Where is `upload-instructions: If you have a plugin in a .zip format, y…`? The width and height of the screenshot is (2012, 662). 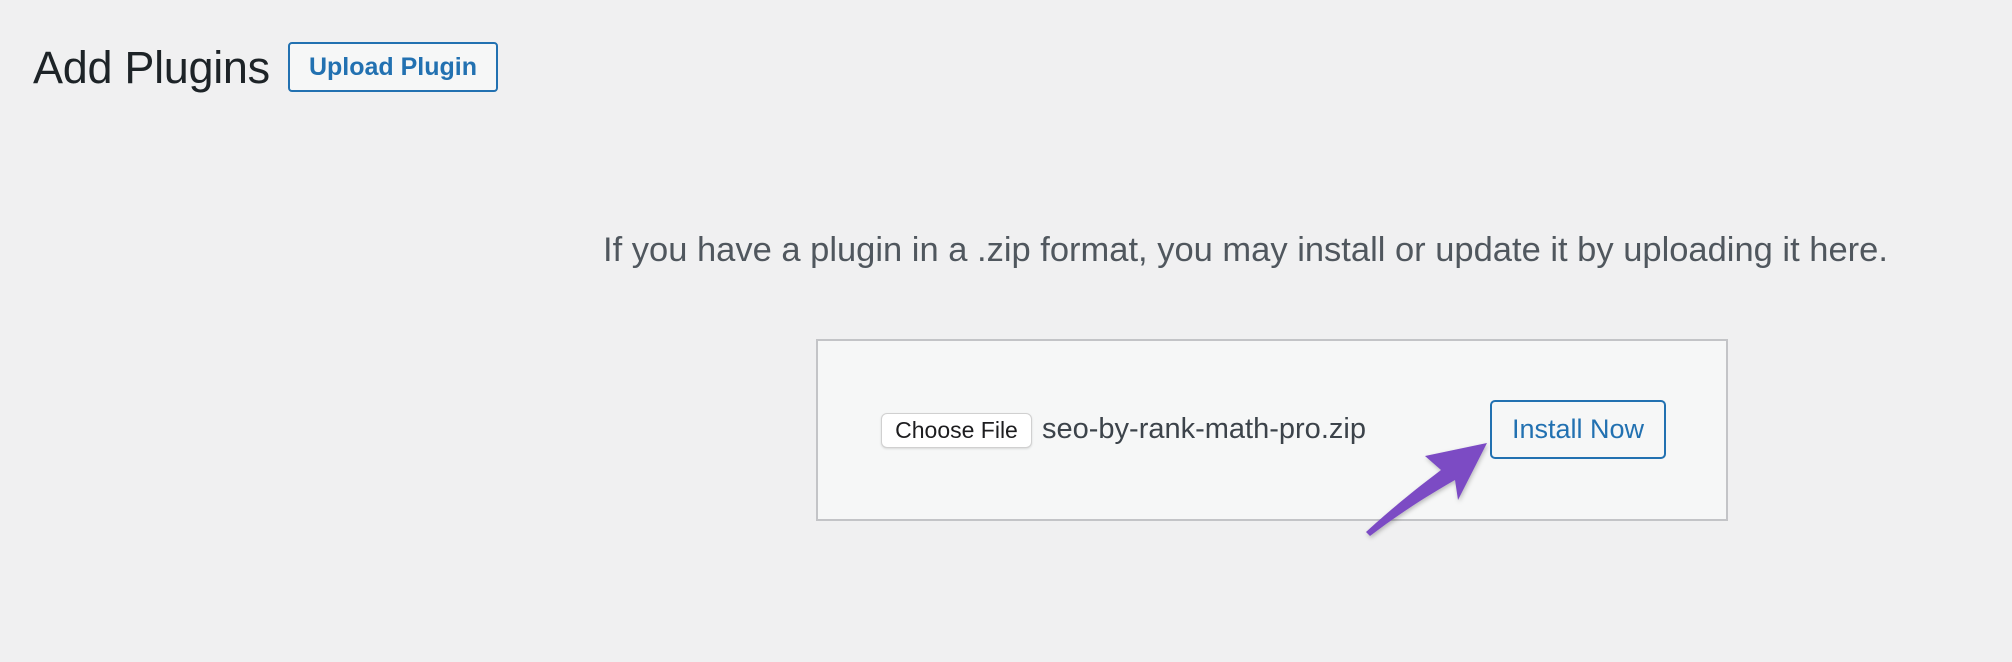 upload-instructions: If you have a plugin in a .zip format, y… is located at coordinates (1245, 250).